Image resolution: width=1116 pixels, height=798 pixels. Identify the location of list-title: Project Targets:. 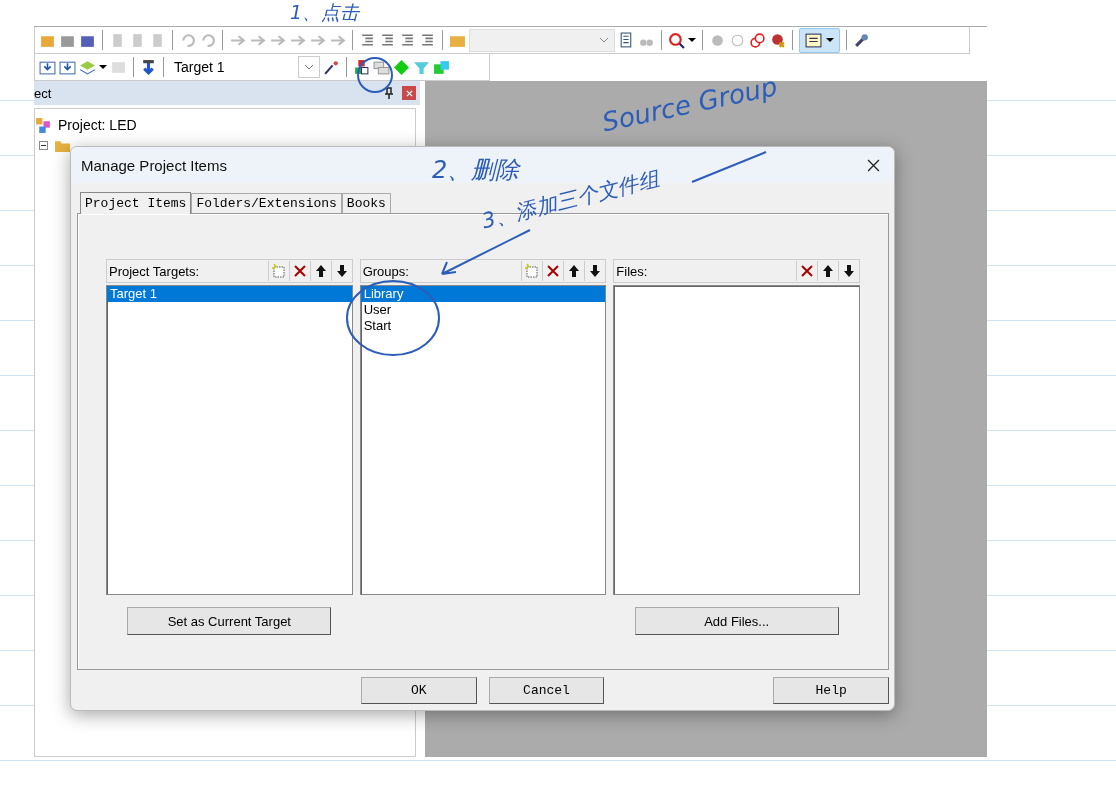
(155, 271).